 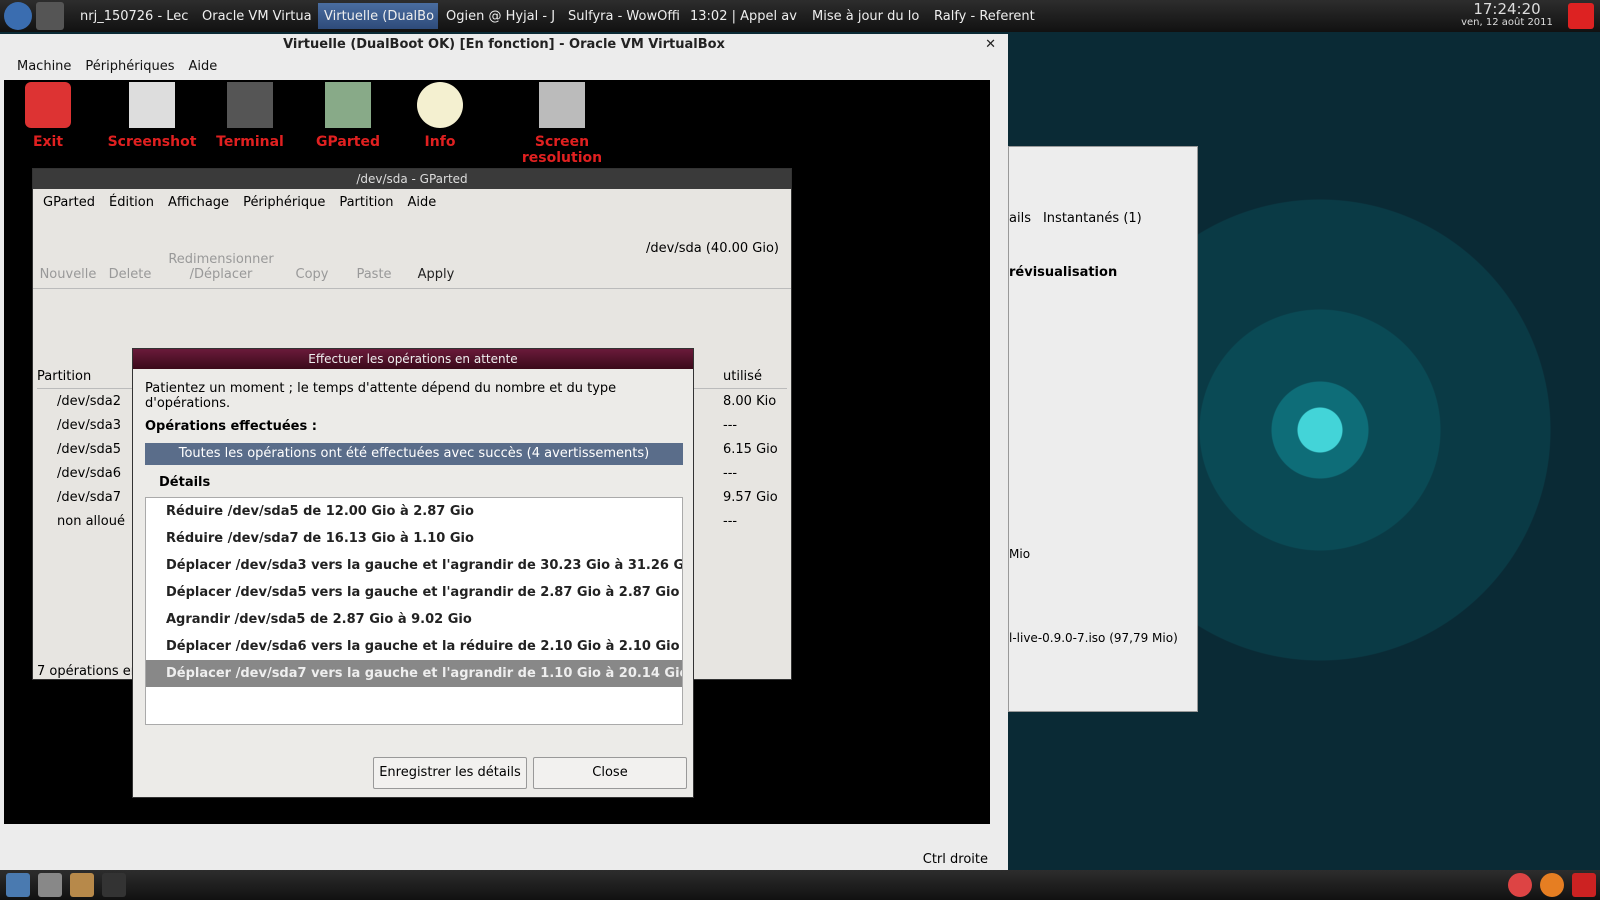 I want to click on close-icon: ✕, so click(x=990, y=45).